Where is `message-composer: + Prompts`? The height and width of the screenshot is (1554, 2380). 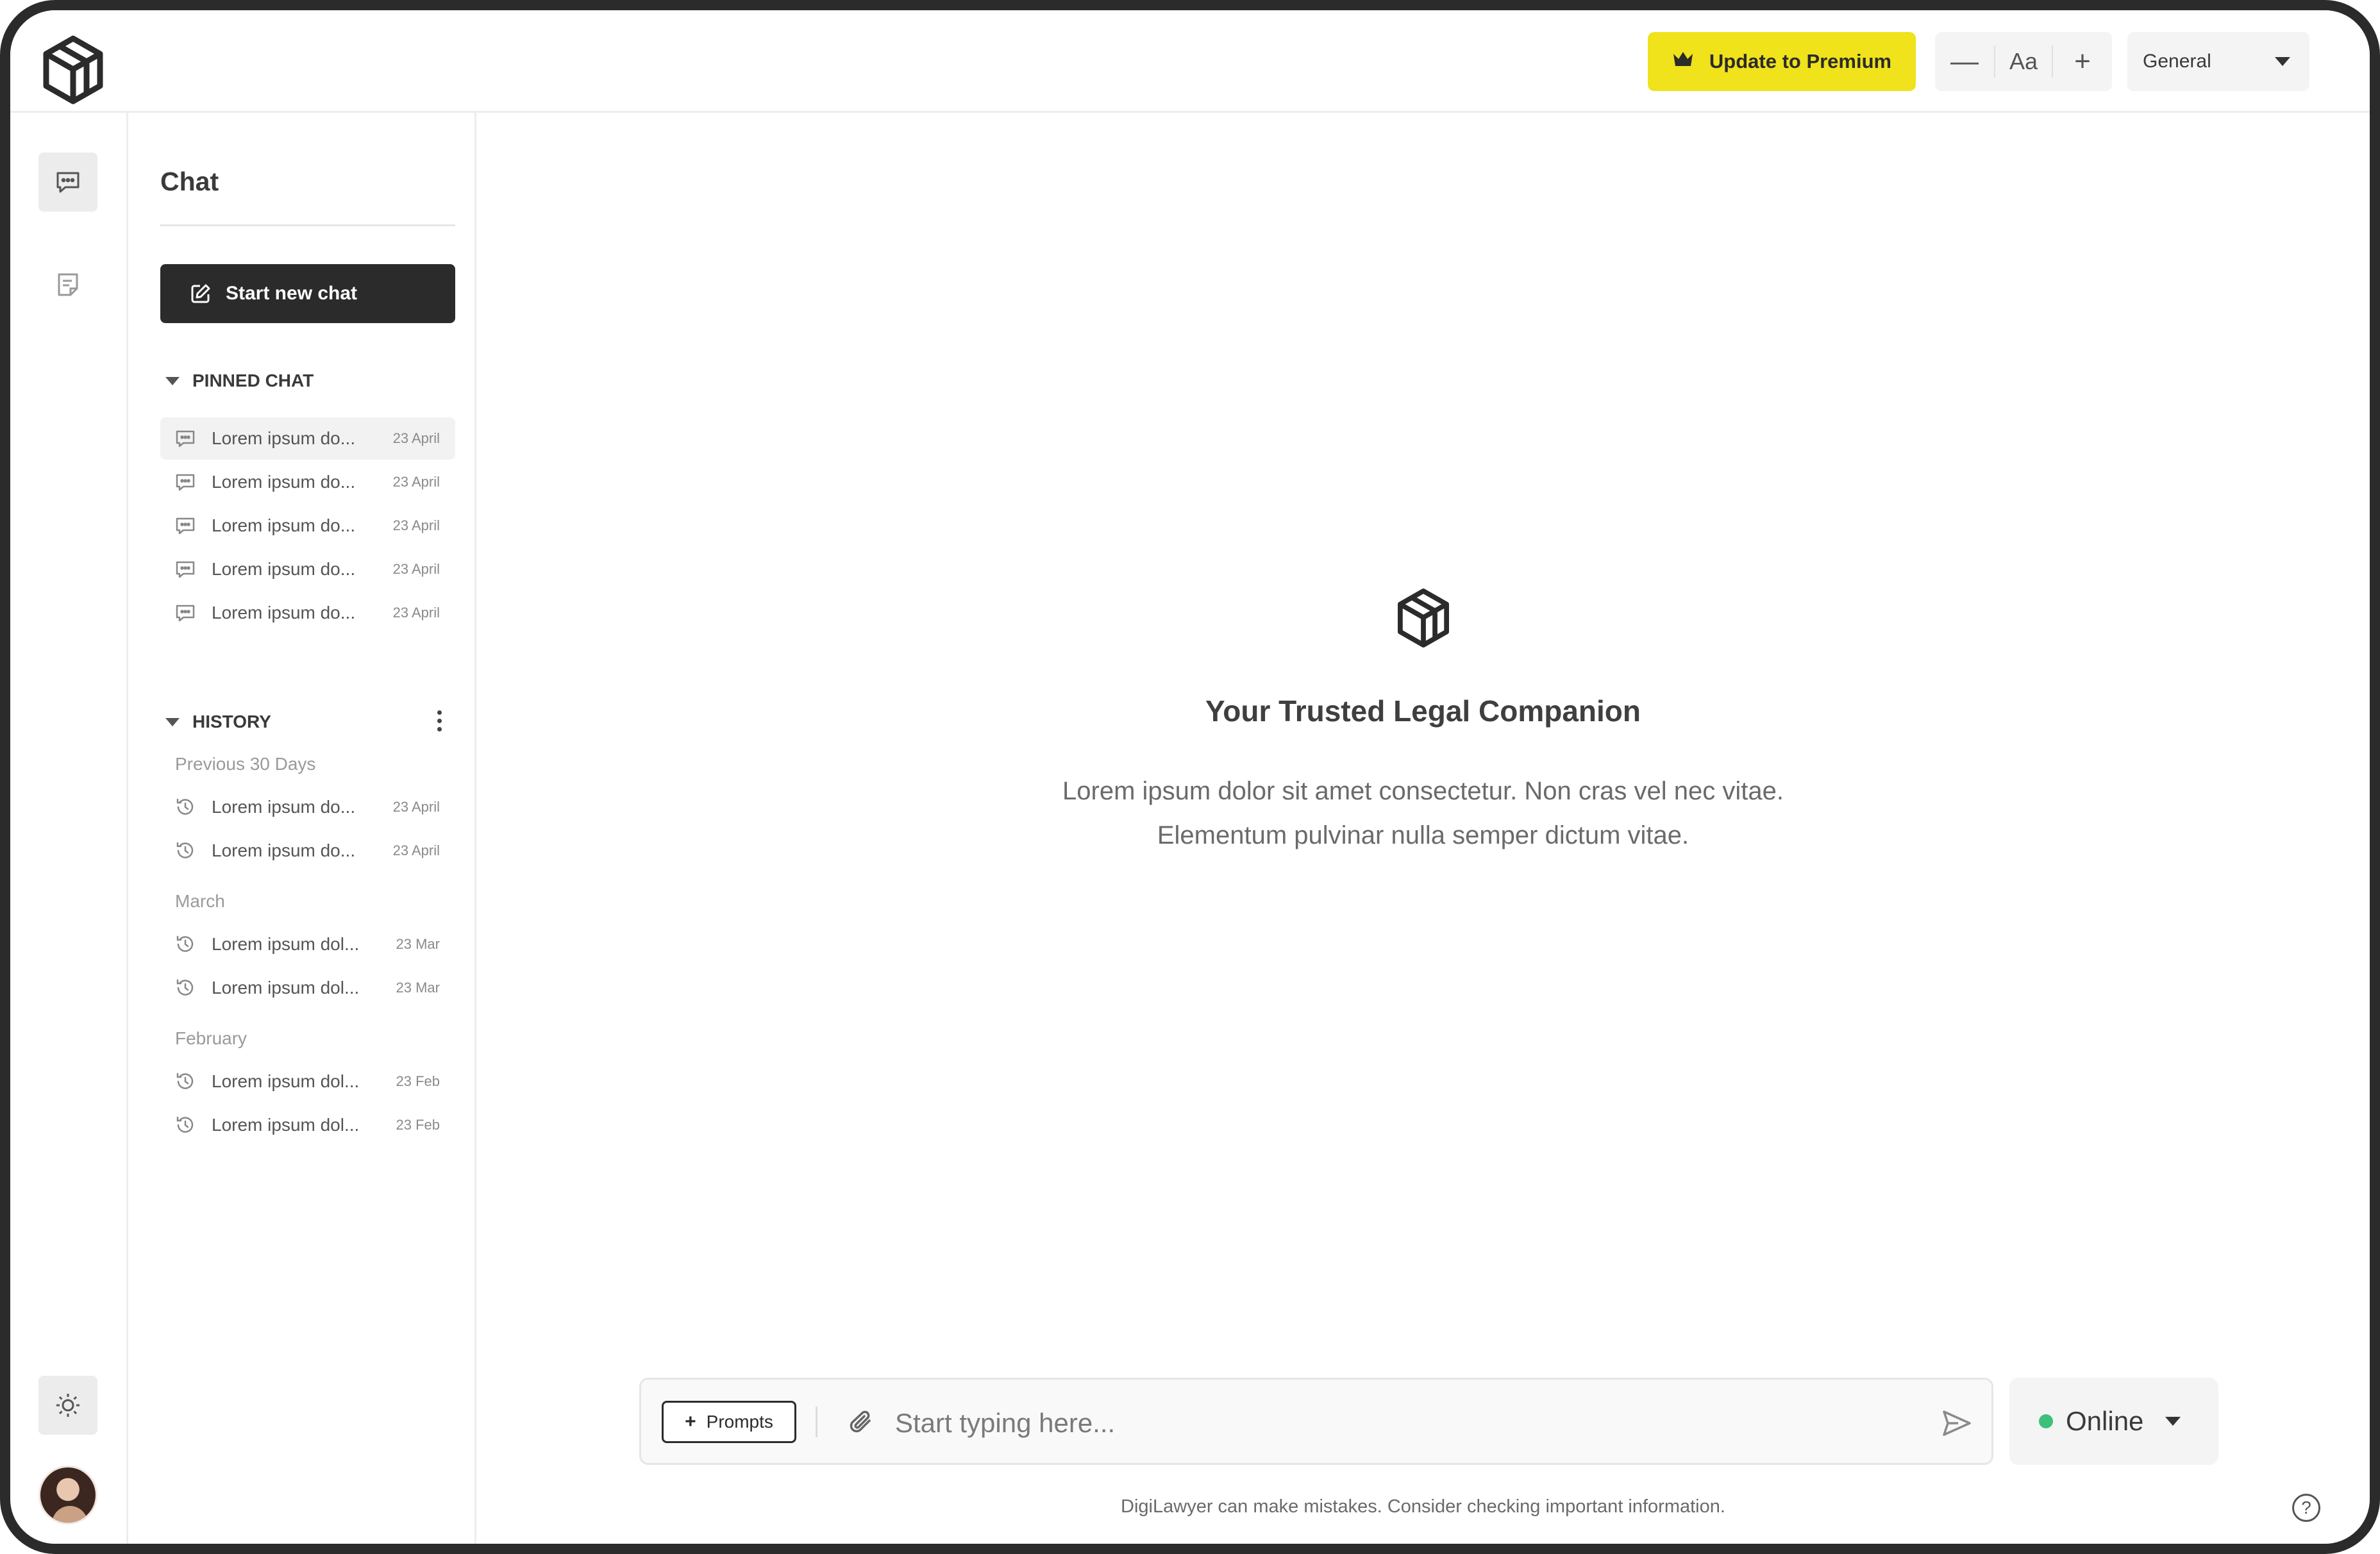 message-composer: + Prompts is located at coordinates (1316, 1421).